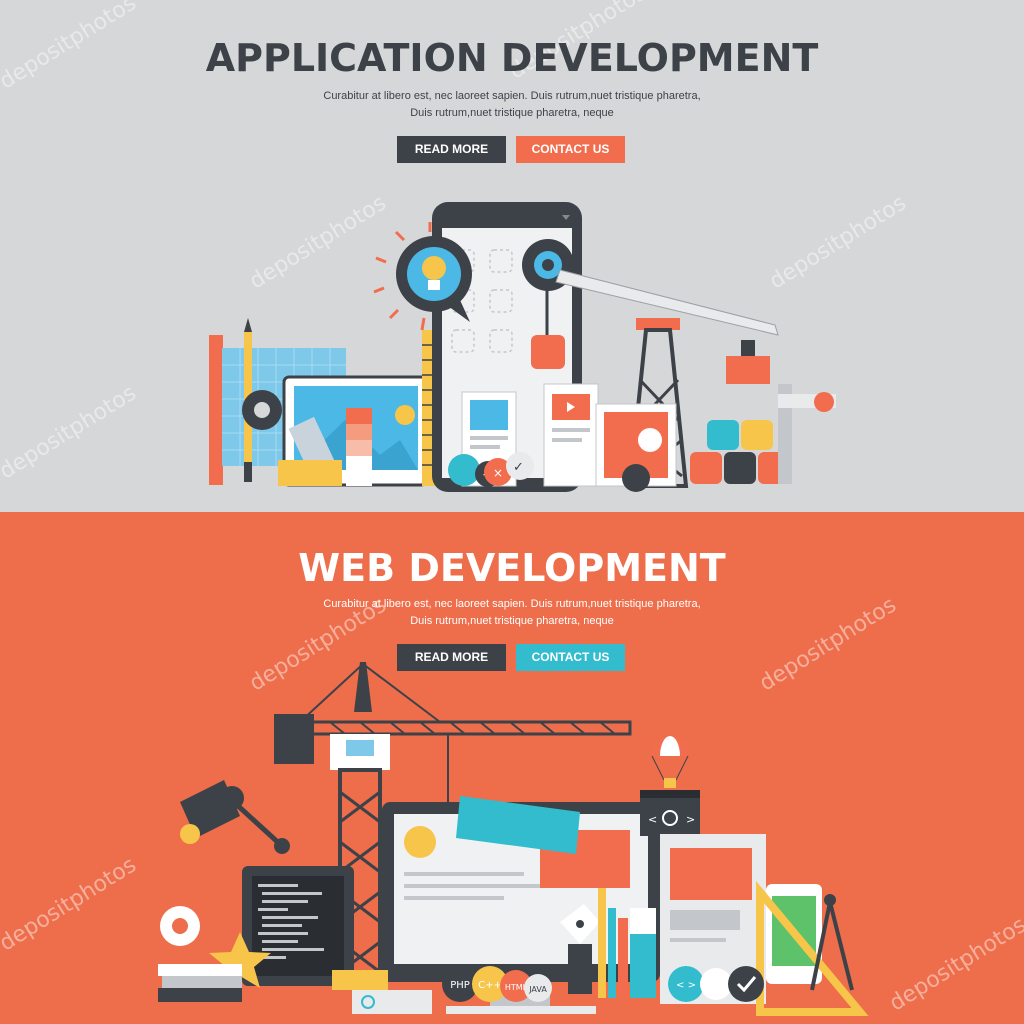 This screenshot has height=1024, width=1024. What do you see at coordinates (200, 983) in the screenshot?
I see `books-icon` at bounding box center [200, 983].